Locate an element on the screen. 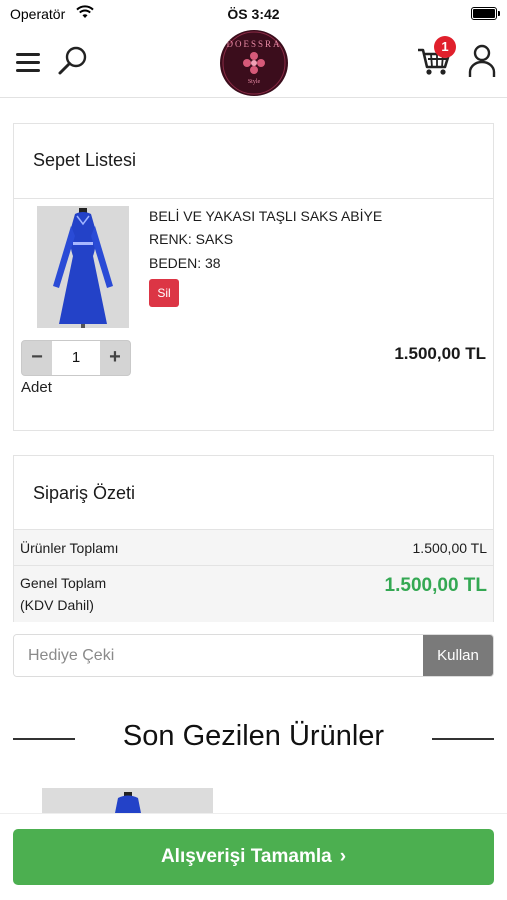 The height and width of the screenshot is (900, 507). complete-purchase-button: Alışverişi Tamamla › is located at coordinates (253, 857).